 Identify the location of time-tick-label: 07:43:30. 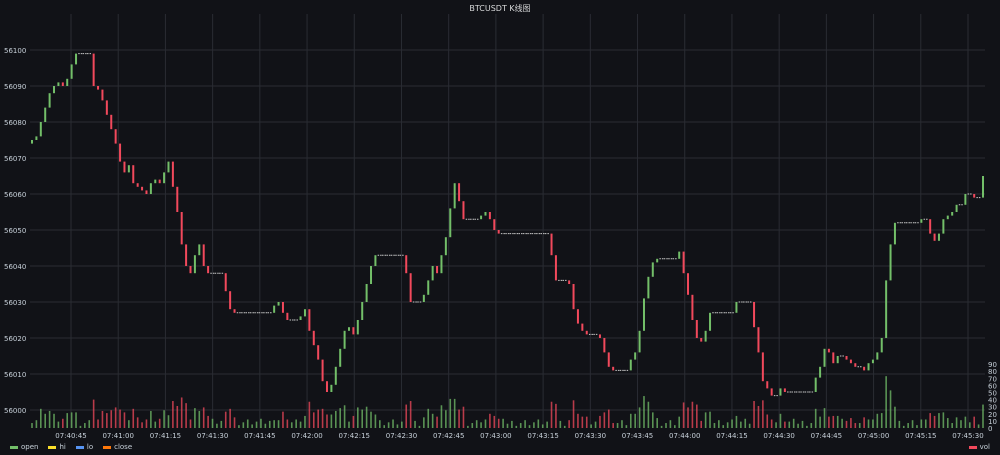
(590, 436).